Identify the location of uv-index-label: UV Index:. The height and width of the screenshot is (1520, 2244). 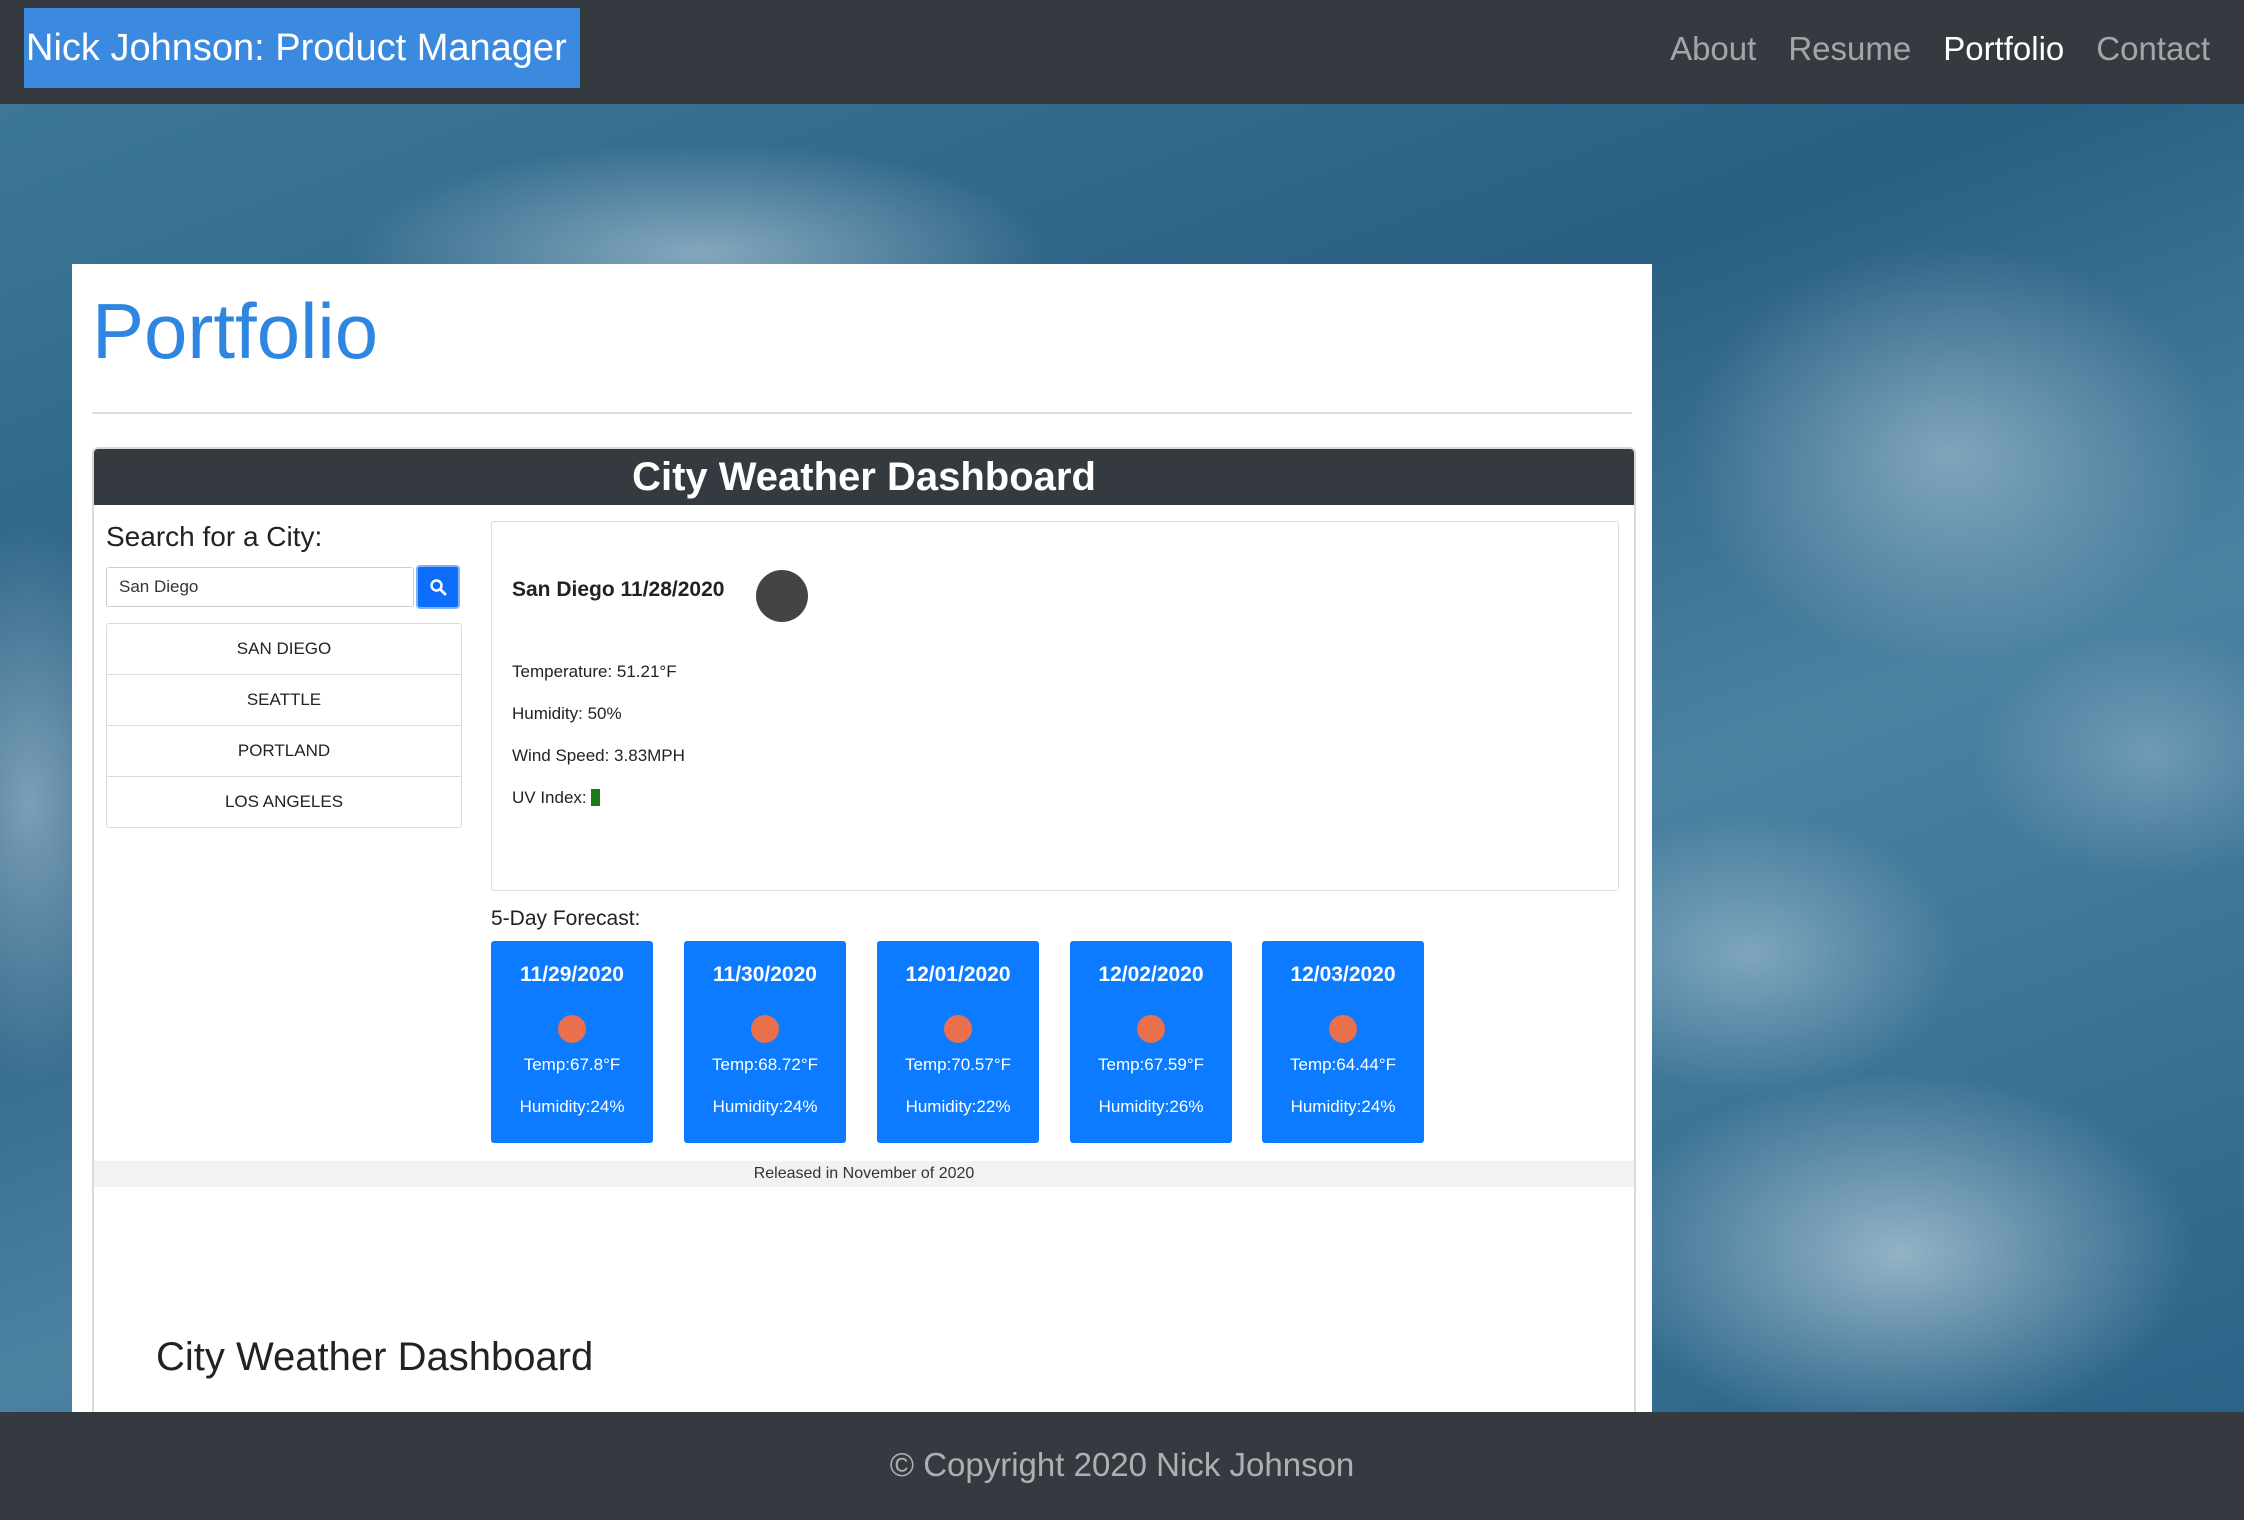
(549, 797).